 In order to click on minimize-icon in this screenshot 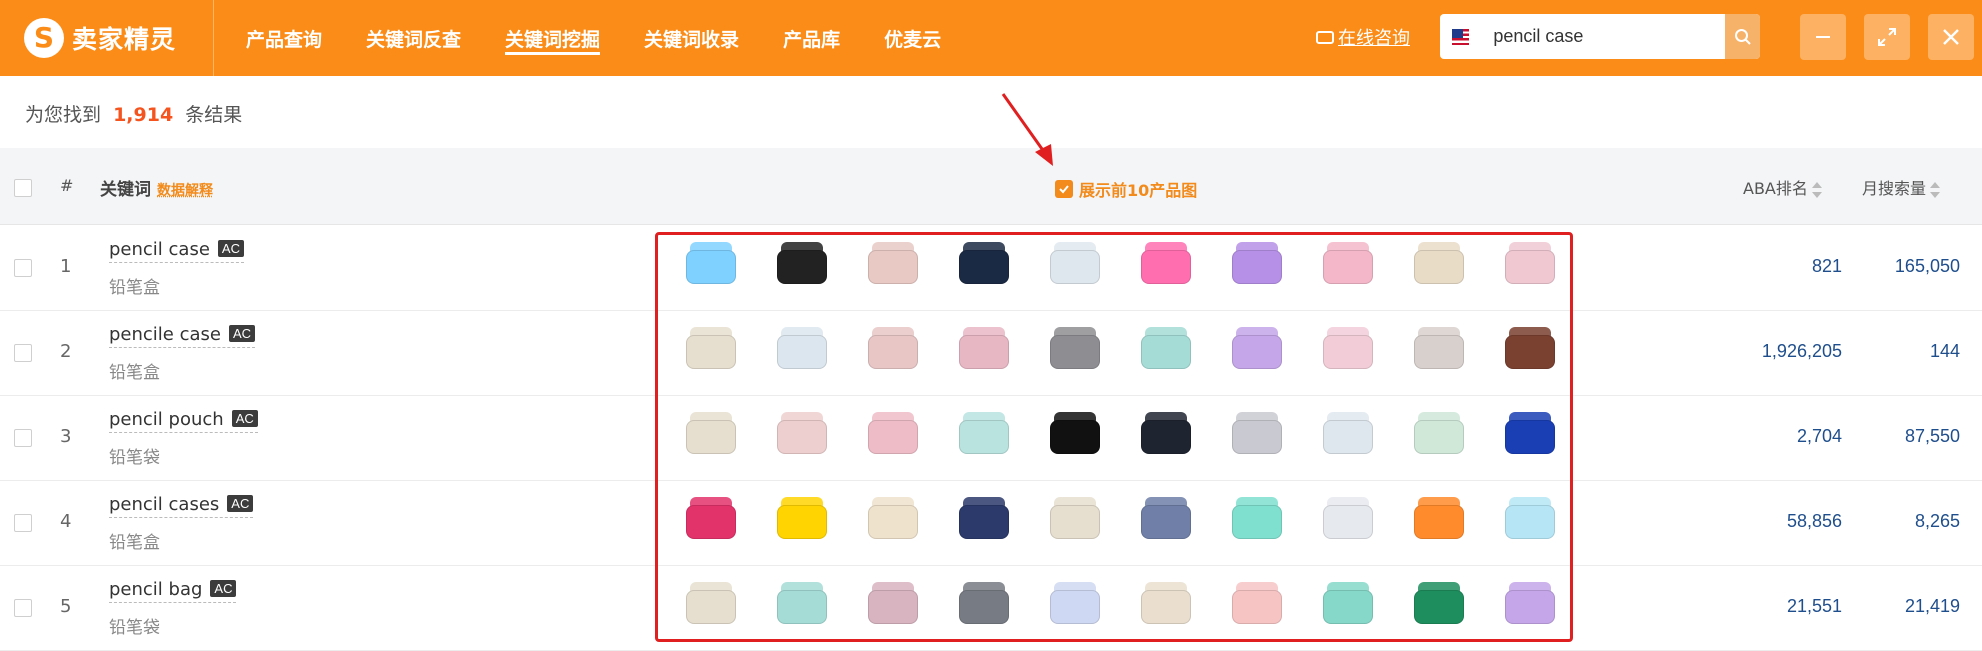, I will do `click(1823, 37)`.